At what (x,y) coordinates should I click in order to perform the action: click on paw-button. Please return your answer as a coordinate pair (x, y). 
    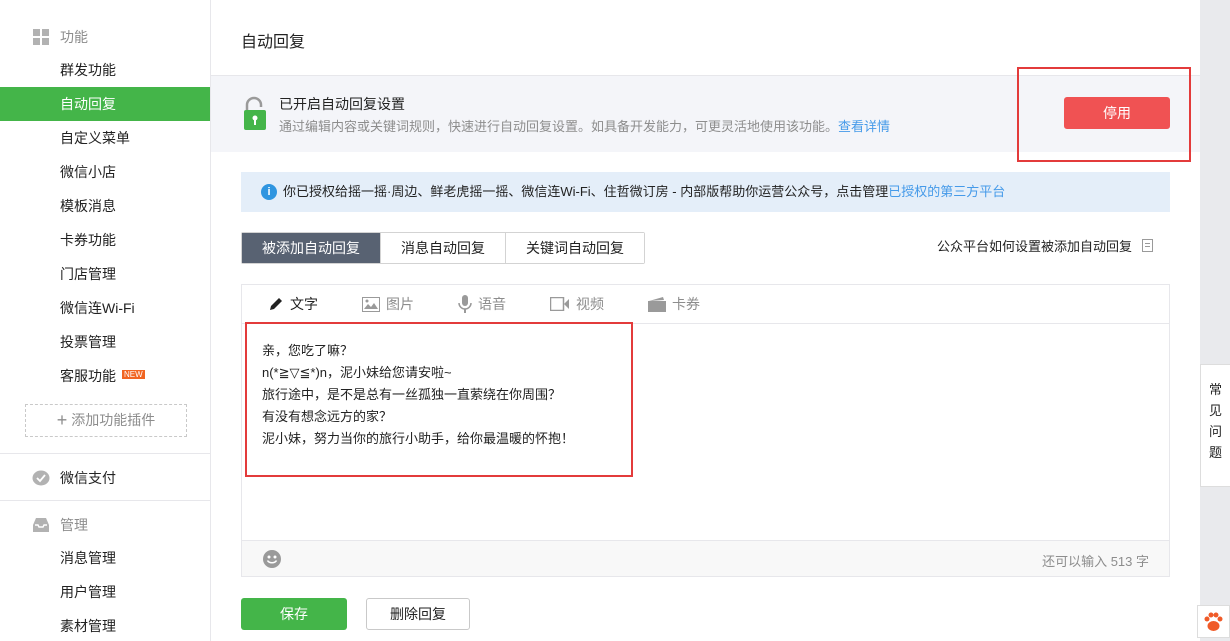
    Looking at the image, I should click on (1213, 621).